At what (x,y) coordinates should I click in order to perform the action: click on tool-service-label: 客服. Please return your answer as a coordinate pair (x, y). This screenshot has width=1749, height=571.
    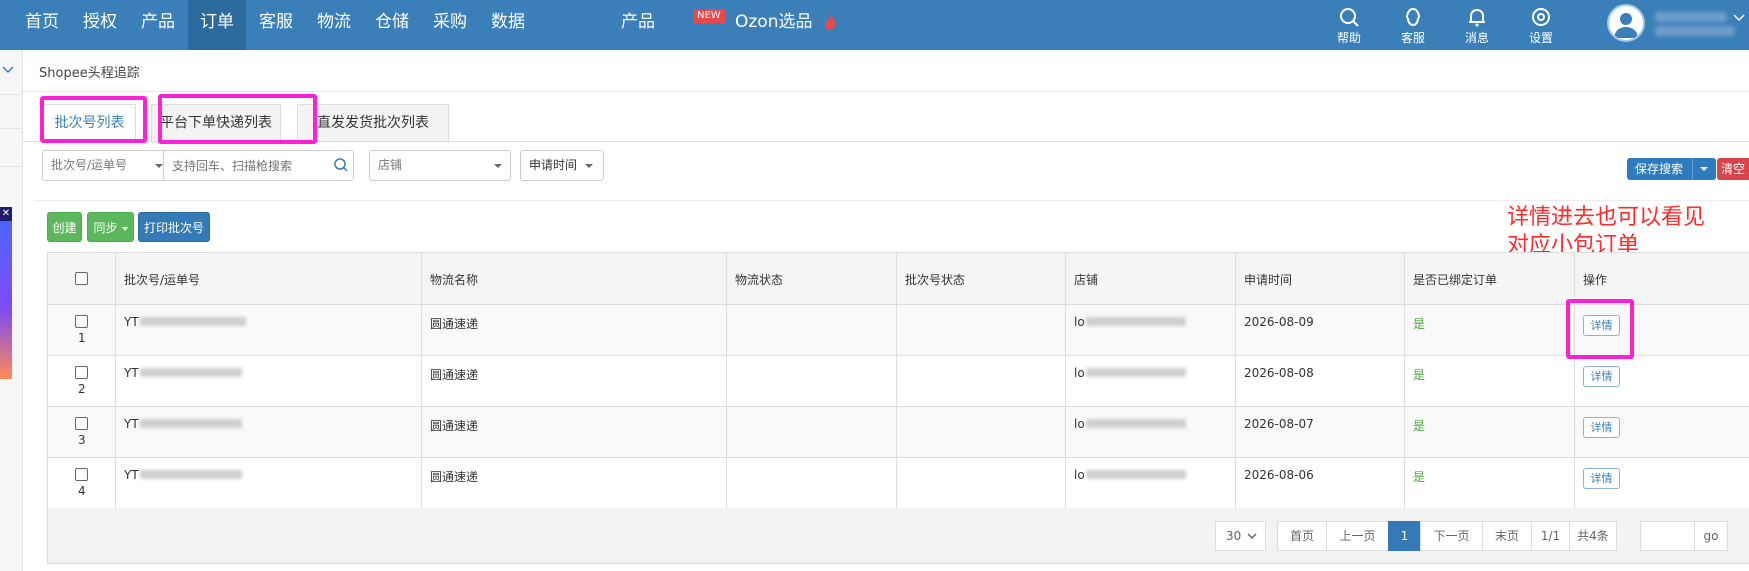
    Looking at the image, I should click on (1412, 38).